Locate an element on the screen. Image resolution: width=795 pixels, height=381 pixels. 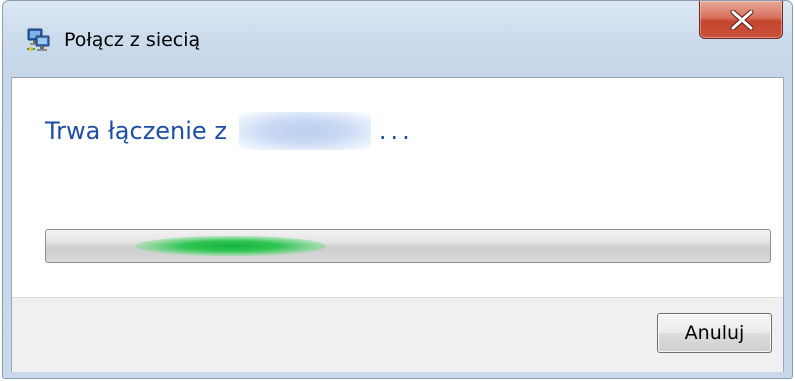
network-connect-icon is located at coordinates (38, 40).